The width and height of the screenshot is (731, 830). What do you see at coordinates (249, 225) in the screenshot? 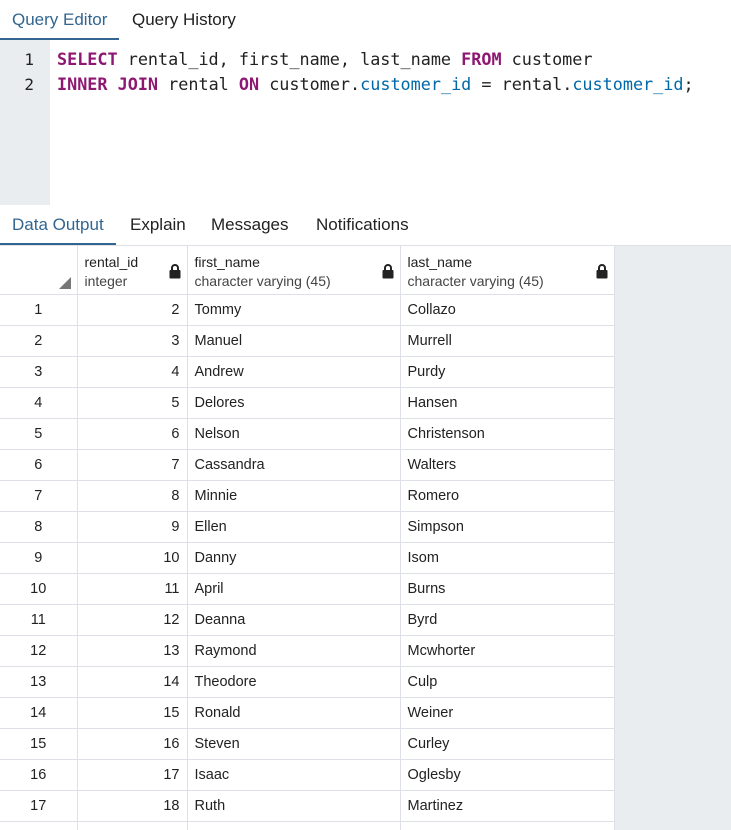
I see `tab-messages: Messages` at bounding box center [249, 225].